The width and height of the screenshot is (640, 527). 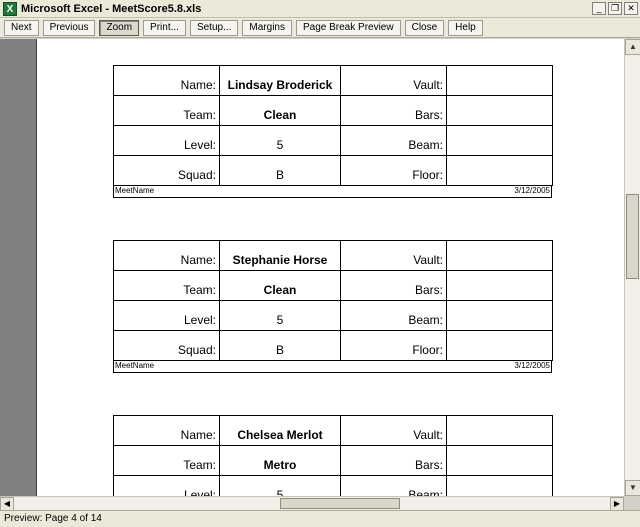 I want to click on horizontal-scrollbar: ◀ ▶, so click(x=312, y=503).